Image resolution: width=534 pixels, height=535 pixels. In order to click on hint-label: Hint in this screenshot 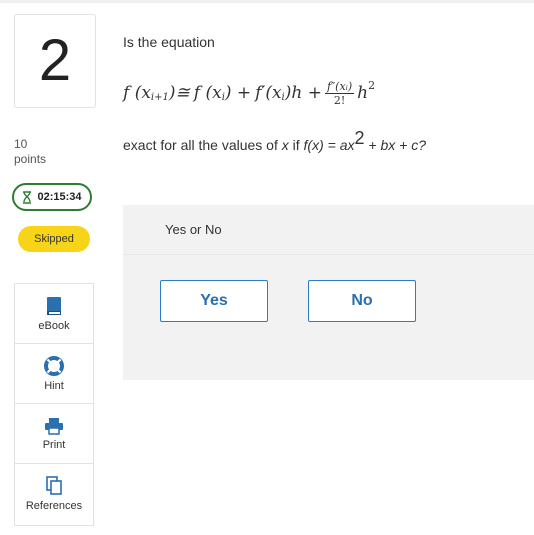, I will do `click(54, 385)`.